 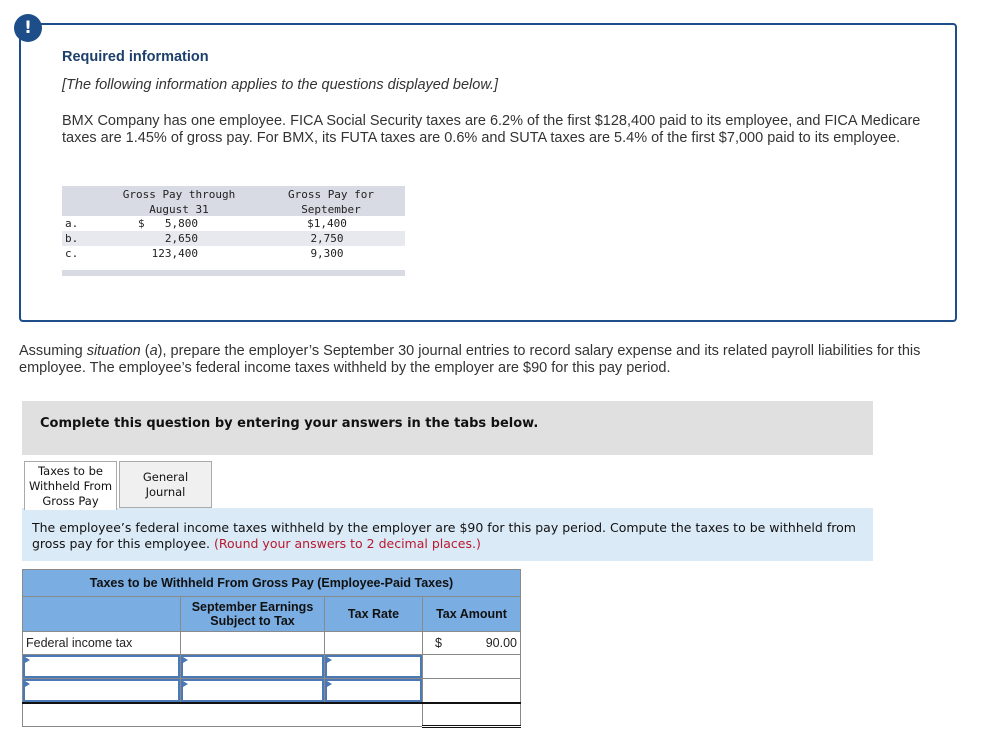 What do you see at coordinates (252, 614) in the screenshot?
I see `column-header-earnings: September Earnings Subject to Tax` at bounding box center [252, 614].